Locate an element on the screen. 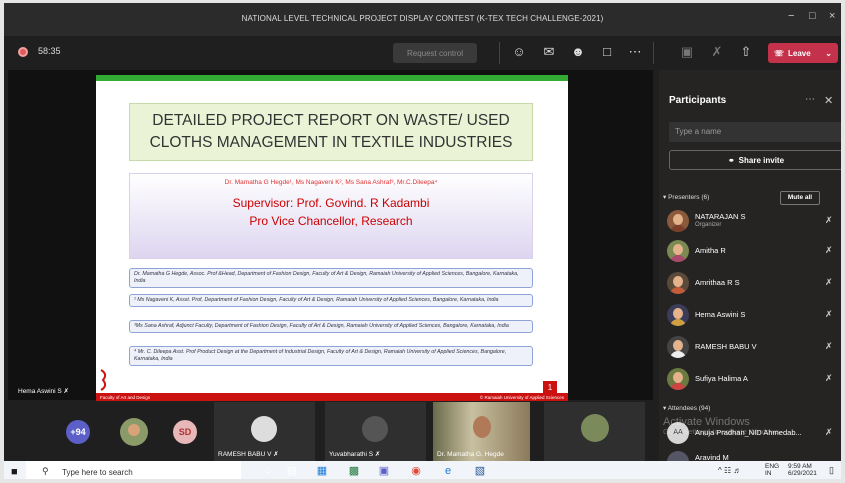 The width and height of the screenshot is (845, 483). minimize-button: − is located at coordinates (791, 16).